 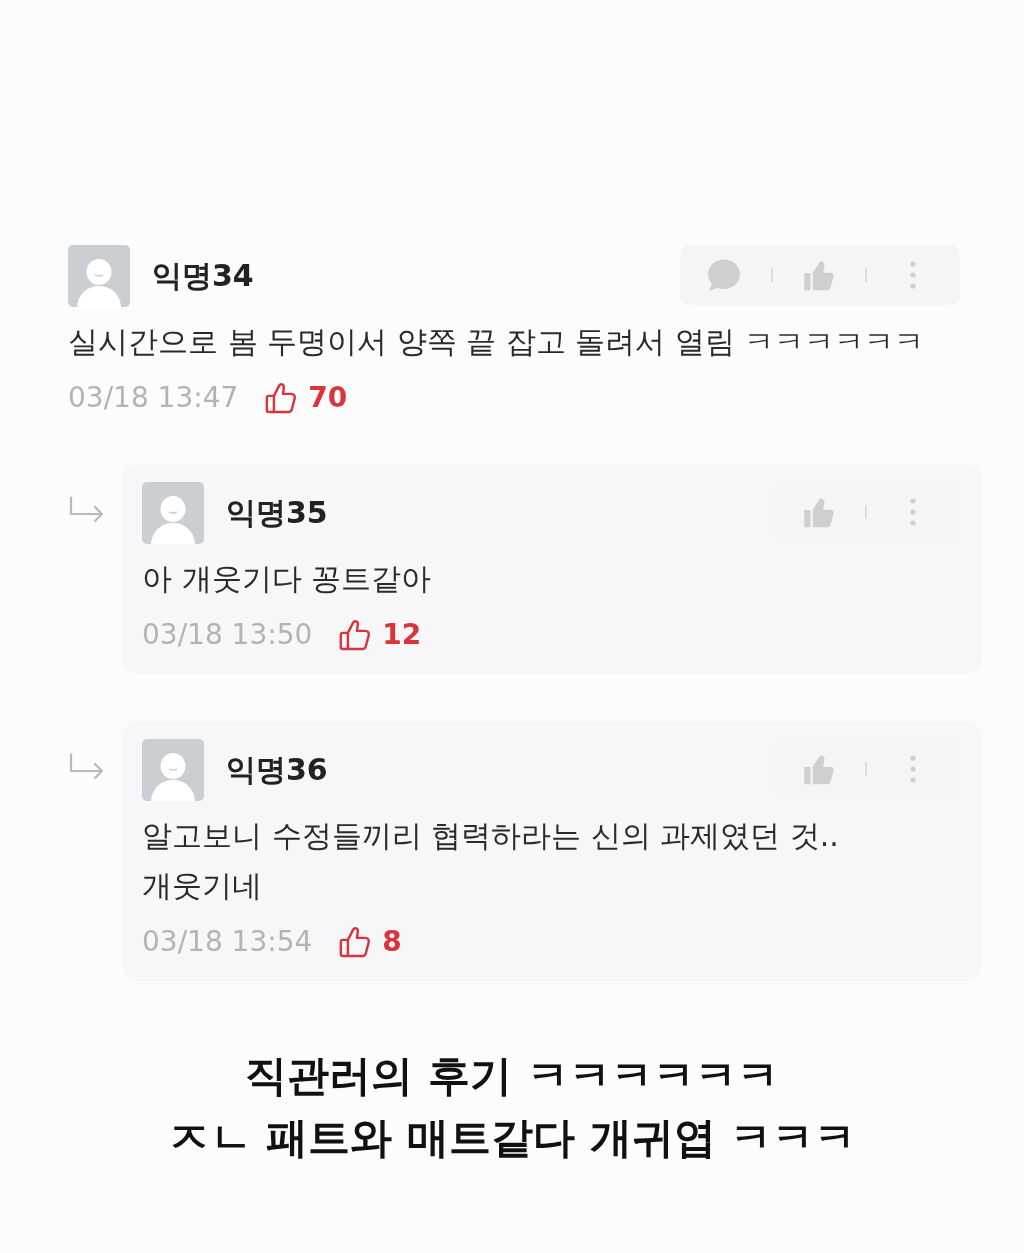 I want to click on comment-date: 03/18 13:54, so click(x=227, y=942).